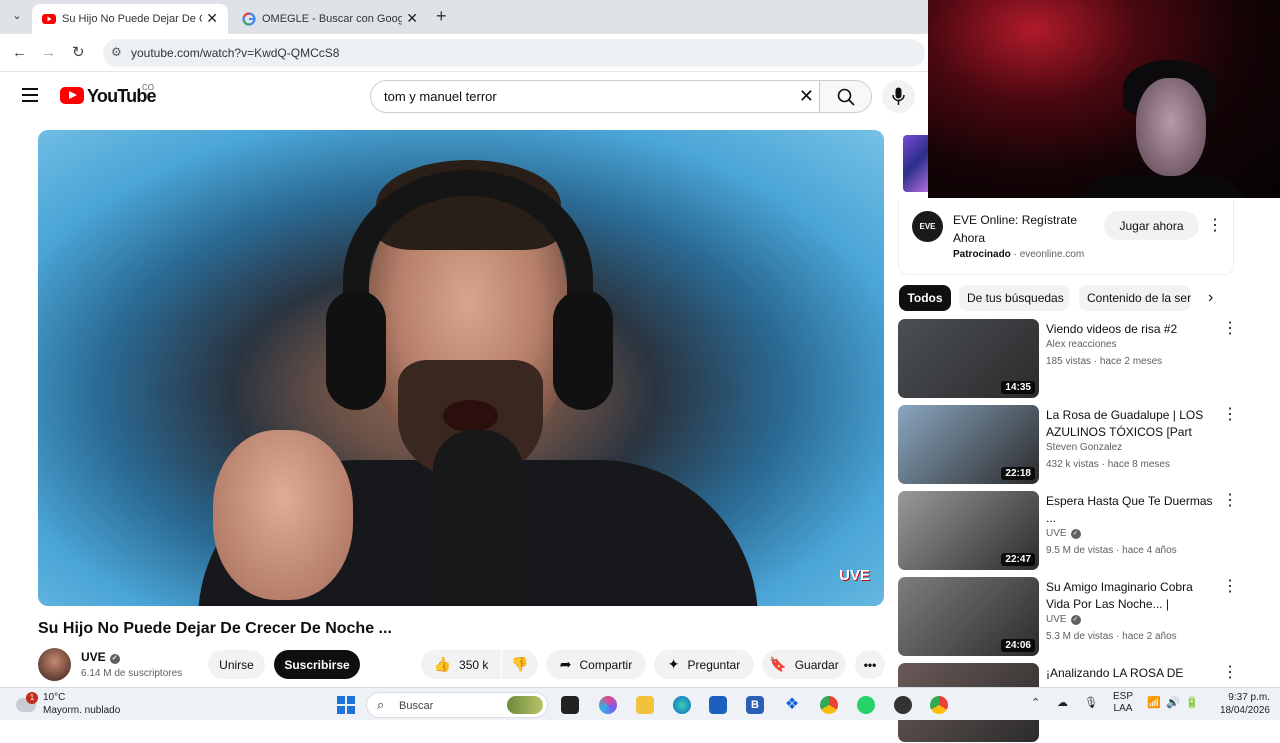 The height and width of the screenshot is (743, 1280). Describe the element at coordinates (755, 705) in the screenshot. I see `app-b-icon: B` at that location.